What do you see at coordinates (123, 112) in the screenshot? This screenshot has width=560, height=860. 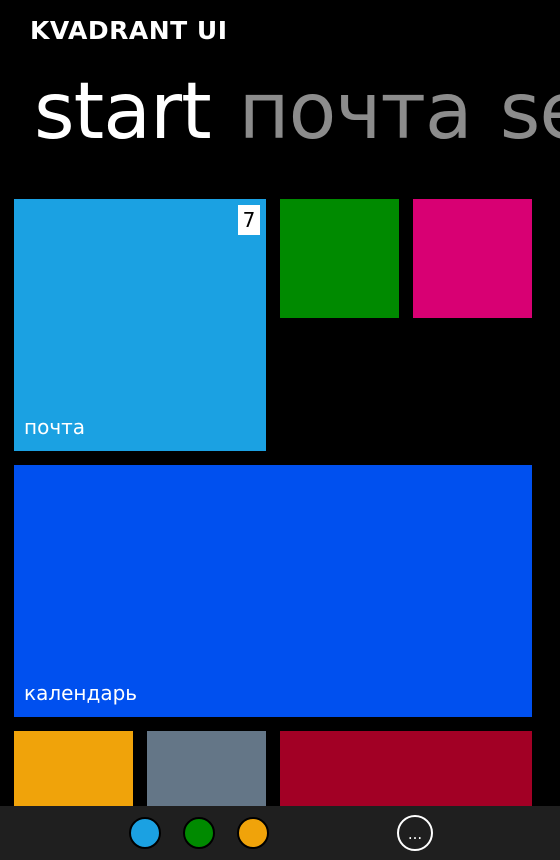 I see `pivot-item-start: start` at bounding box center [123, 112].